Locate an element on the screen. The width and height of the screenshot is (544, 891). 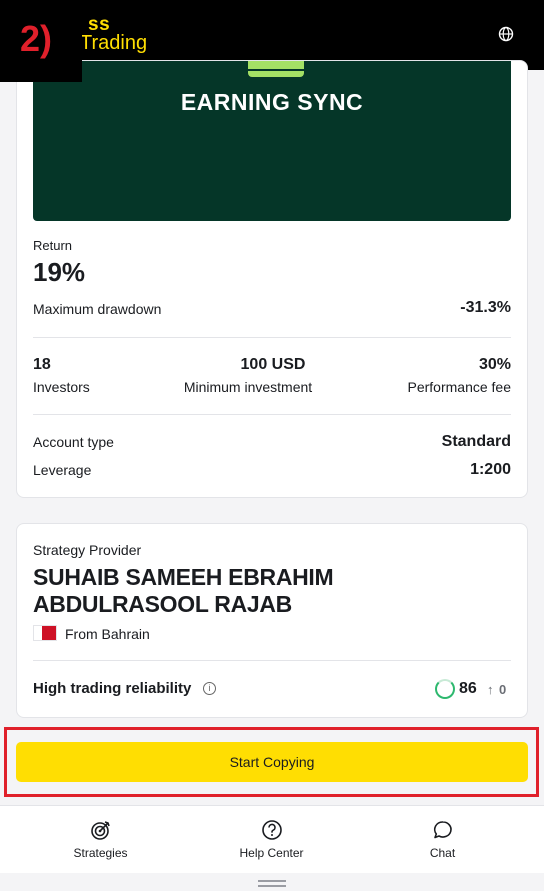
arrow-up-icon: ↑ is located at coordinates (490, 689).